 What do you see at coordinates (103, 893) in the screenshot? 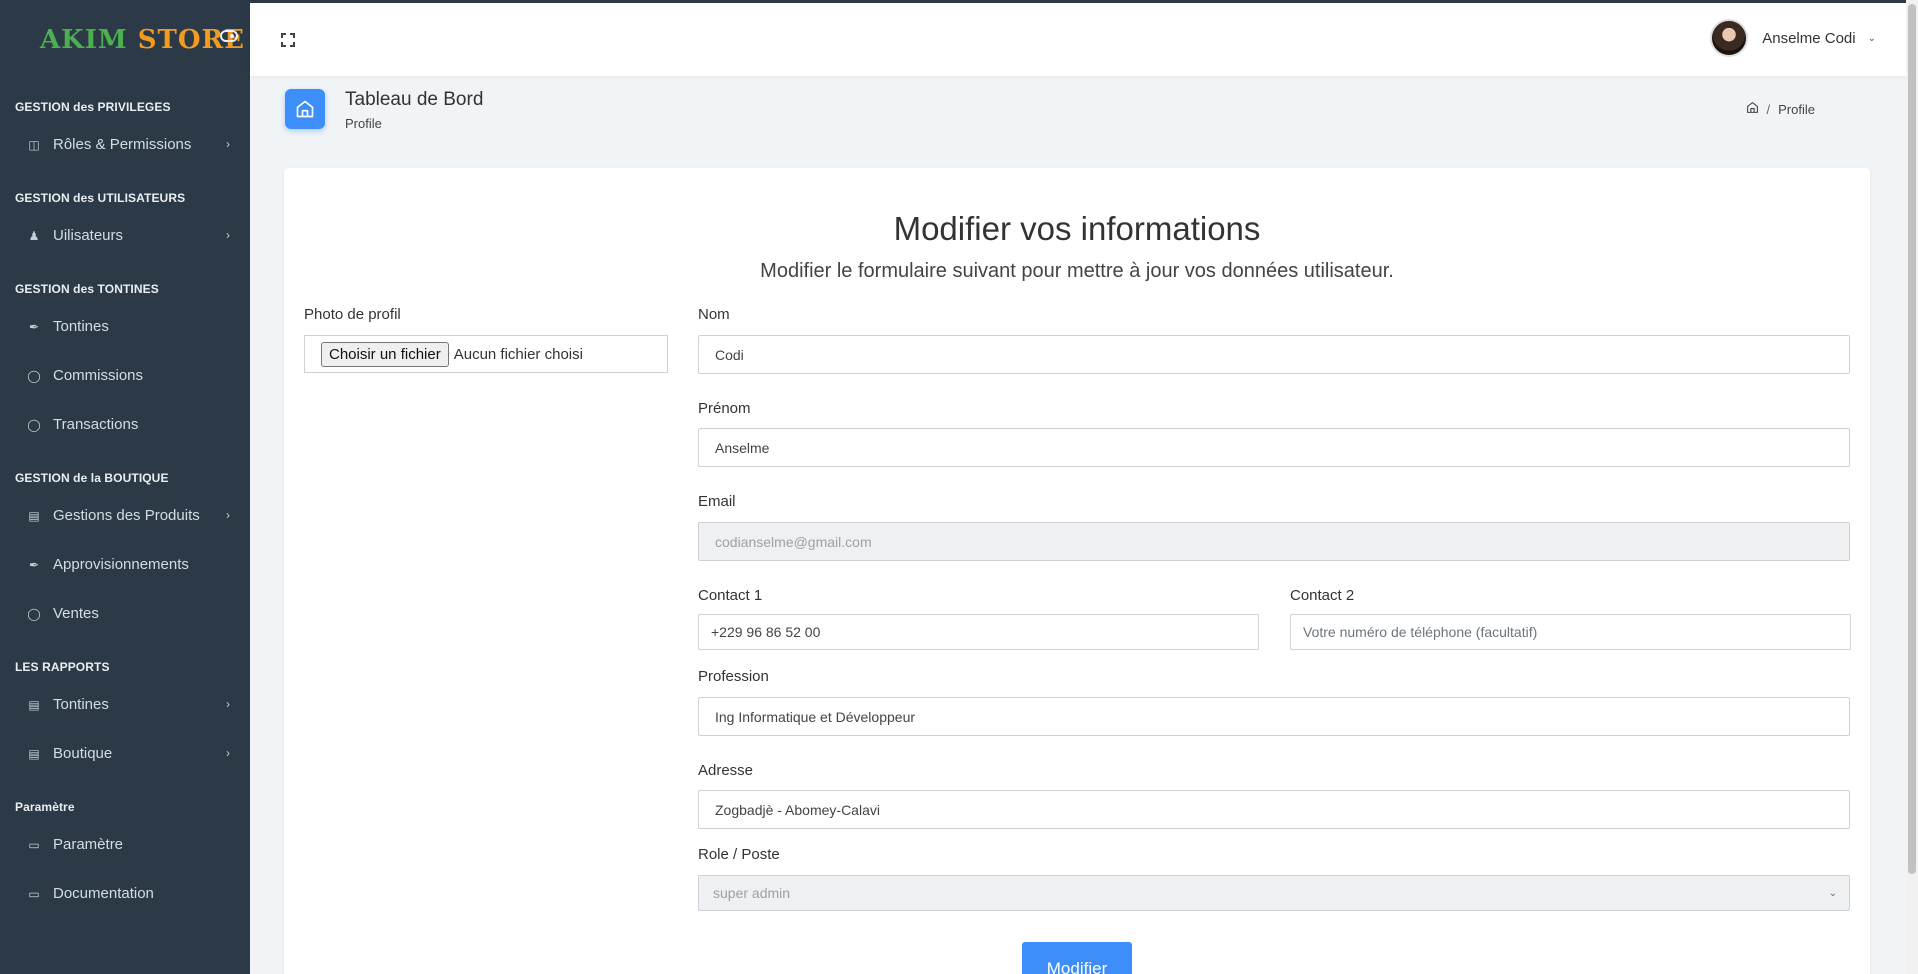
I see `sidebar-item-label: Documentation` at bounding box center [103, 893].